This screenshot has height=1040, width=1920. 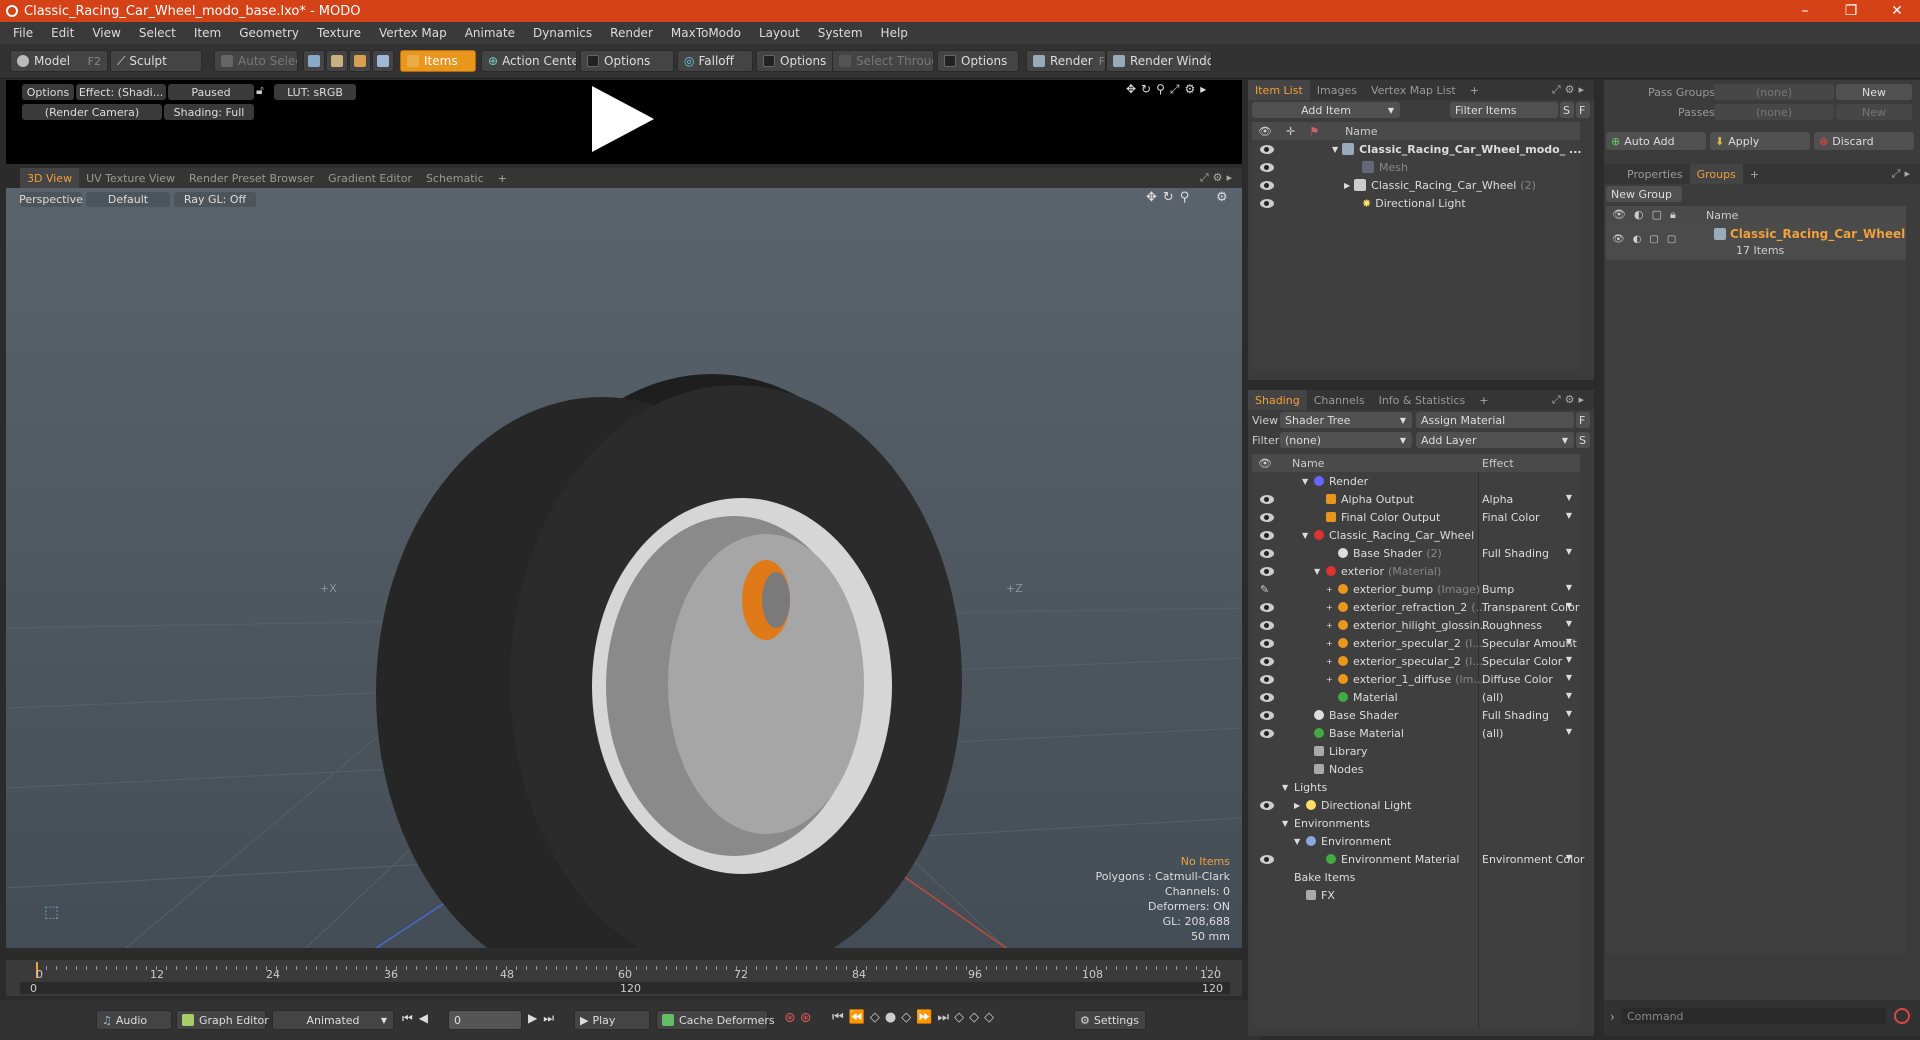 What do you see at coordinates (1279, 90) in the screenshot?
I see `tab-item-list: Item List` at bounding box center [1279, 90].